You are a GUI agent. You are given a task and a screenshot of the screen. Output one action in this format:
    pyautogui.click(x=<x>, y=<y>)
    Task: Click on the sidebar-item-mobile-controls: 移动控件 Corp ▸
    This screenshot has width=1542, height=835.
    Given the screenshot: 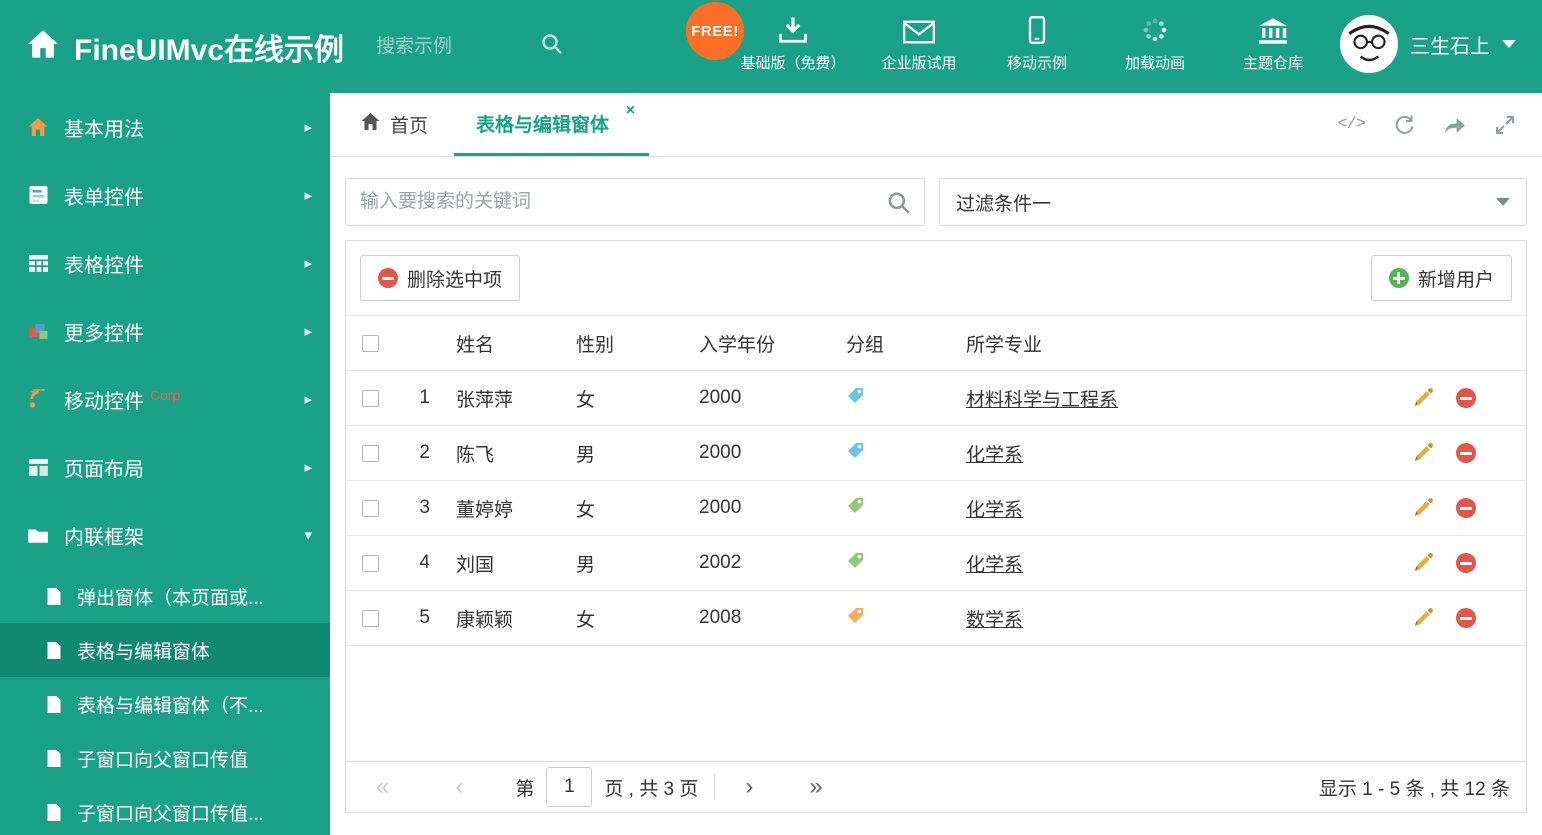 What is the action you would take?
    pyautogui.click(x=165, y=399)
    